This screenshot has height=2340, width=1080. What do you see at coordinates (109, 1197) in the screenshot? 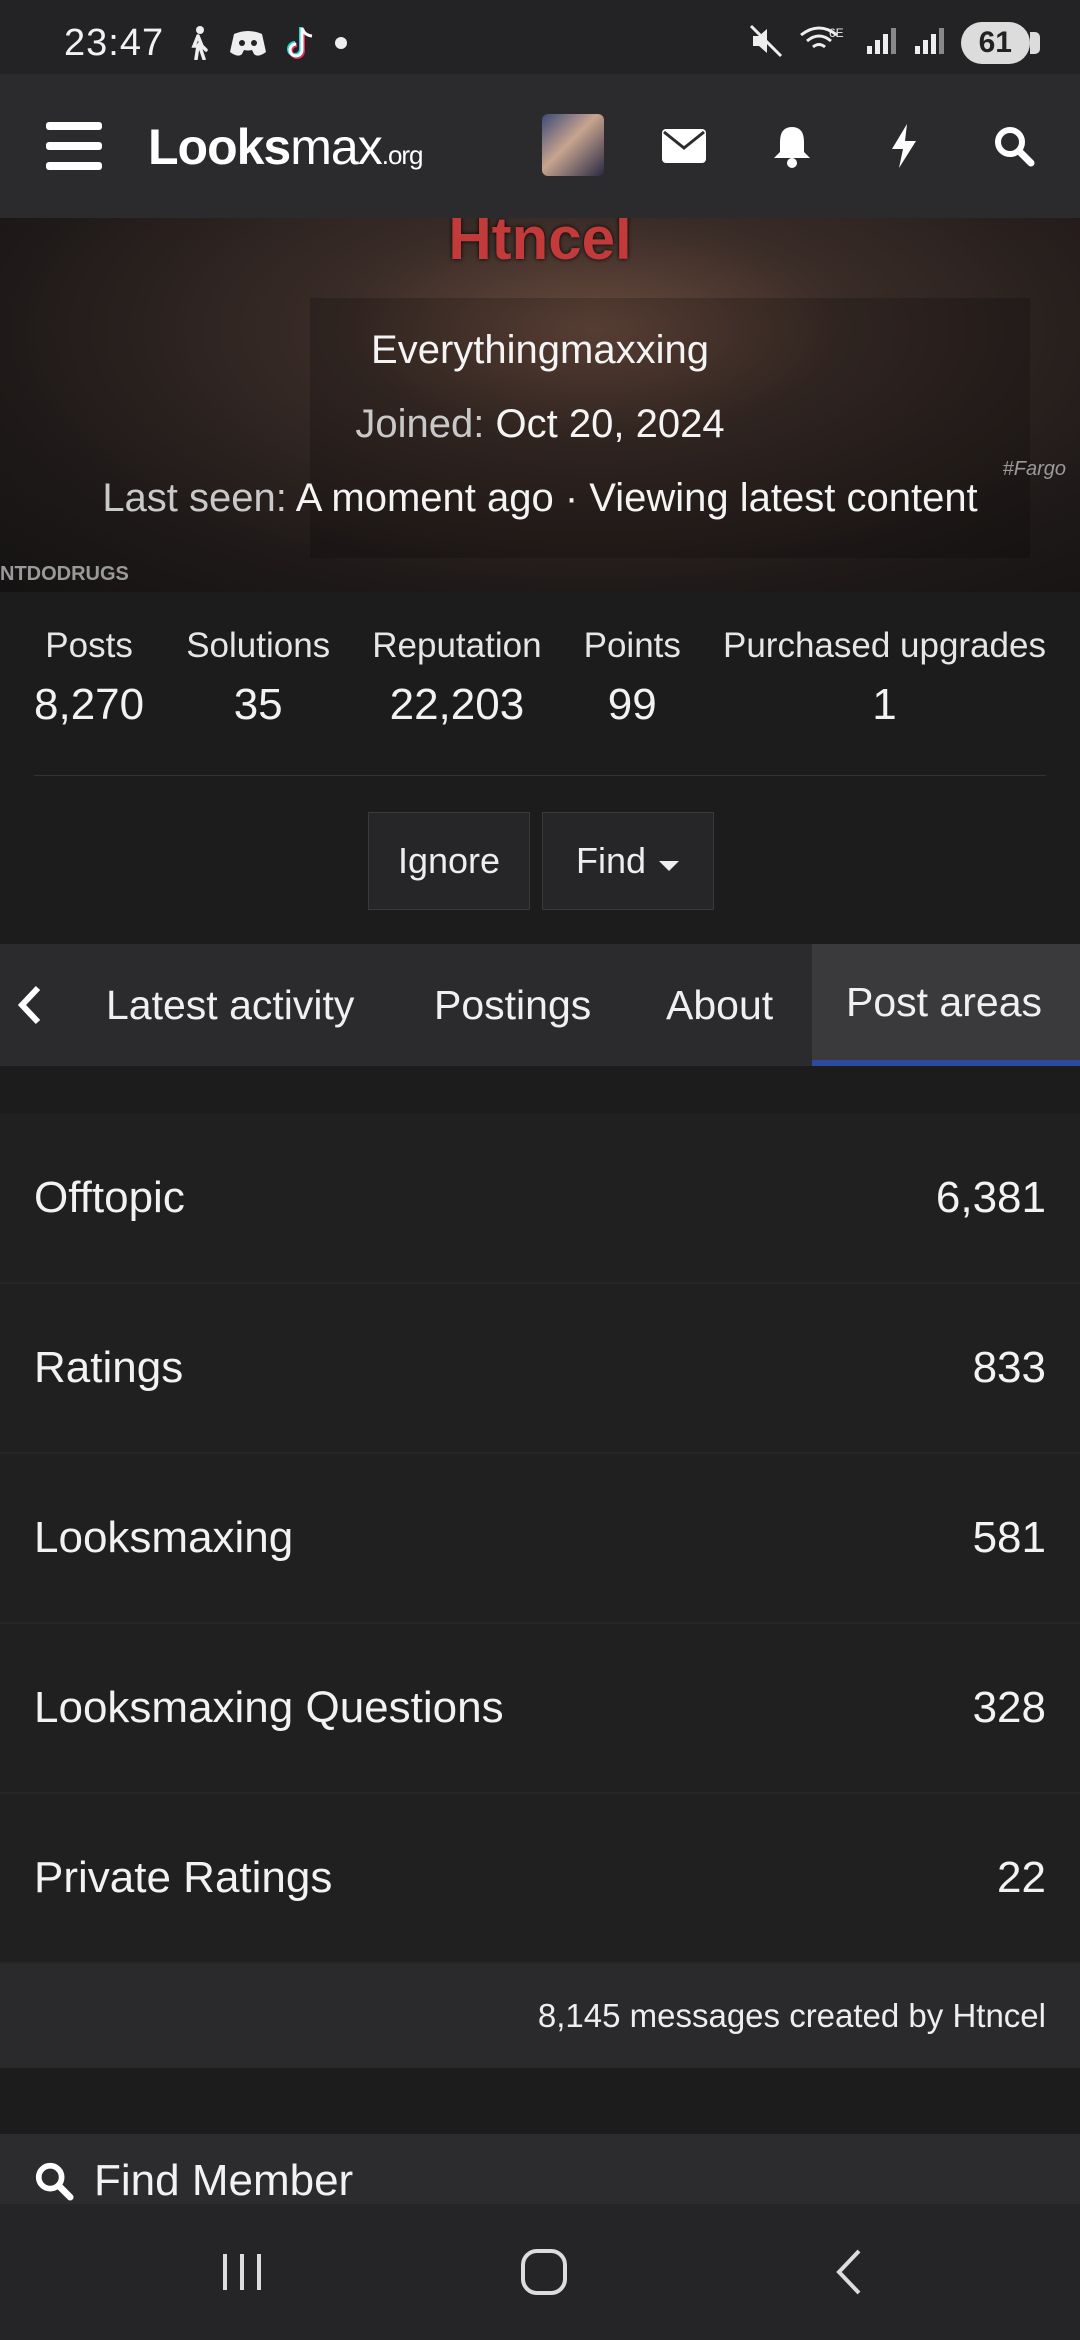
I see `area-name: Offtopic` at bounding box center [109, 1197].